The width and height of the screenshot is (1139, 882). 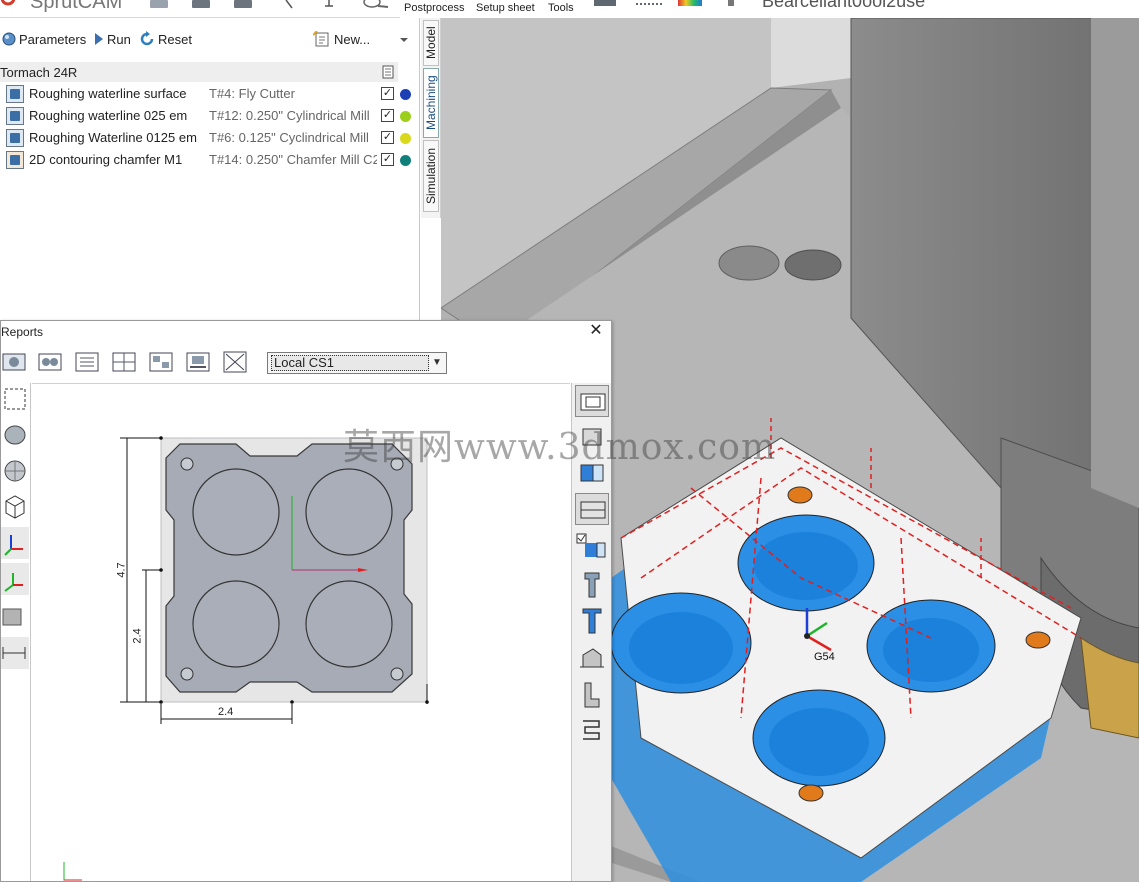 What do you see at coordinates (561, 8) in the screenshot?
I see `ribbon-tools: Tools` at bounding box center [561, 8].